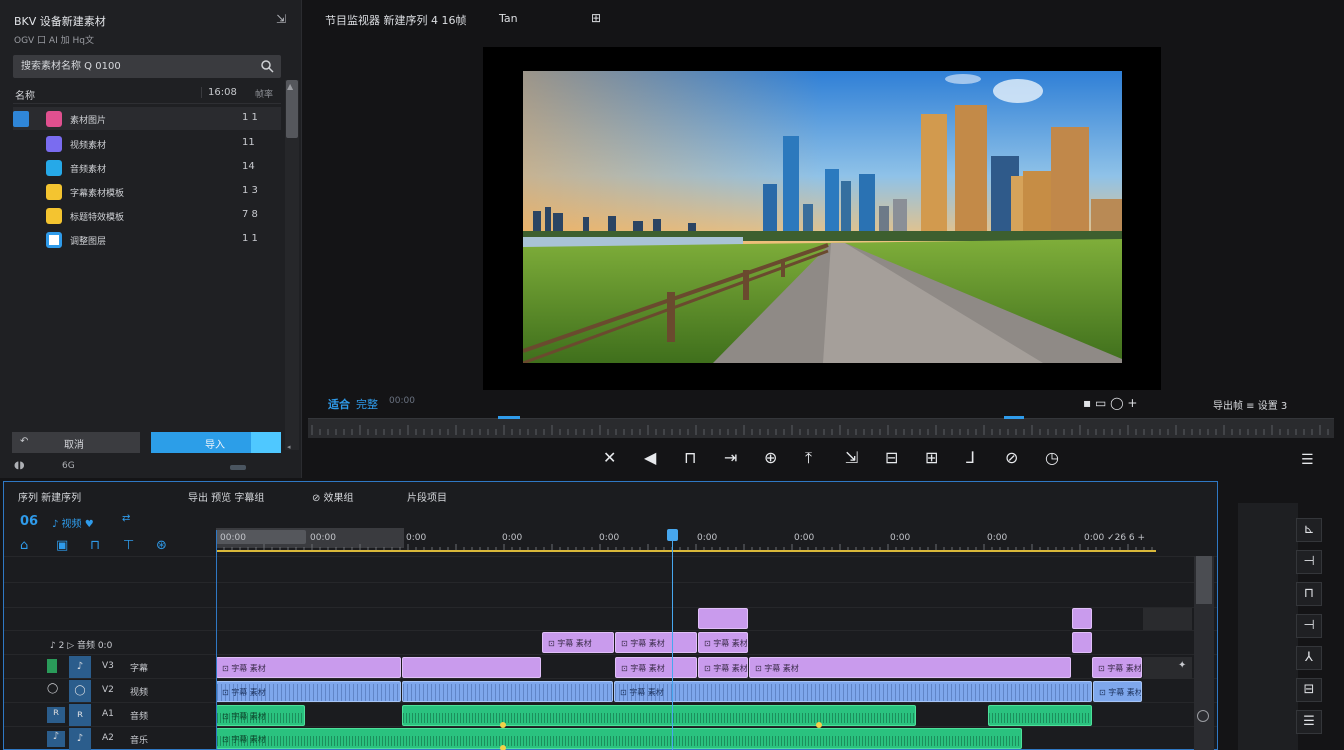  What do you see at coordinates (29, 521) in the screenshot?
I see `timecode-display: 06` at bounding box center [29, 521].